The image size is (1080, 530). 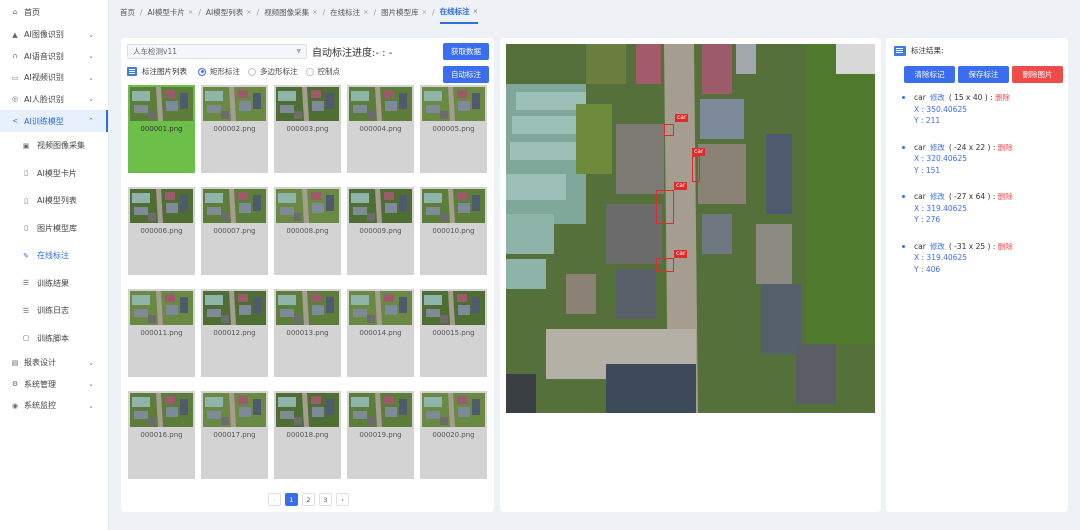 What do you see at coordinates (234, 129) in the screenshot?
I see `image-thumbnail: 000002.png` at bounding box center [234, 129].